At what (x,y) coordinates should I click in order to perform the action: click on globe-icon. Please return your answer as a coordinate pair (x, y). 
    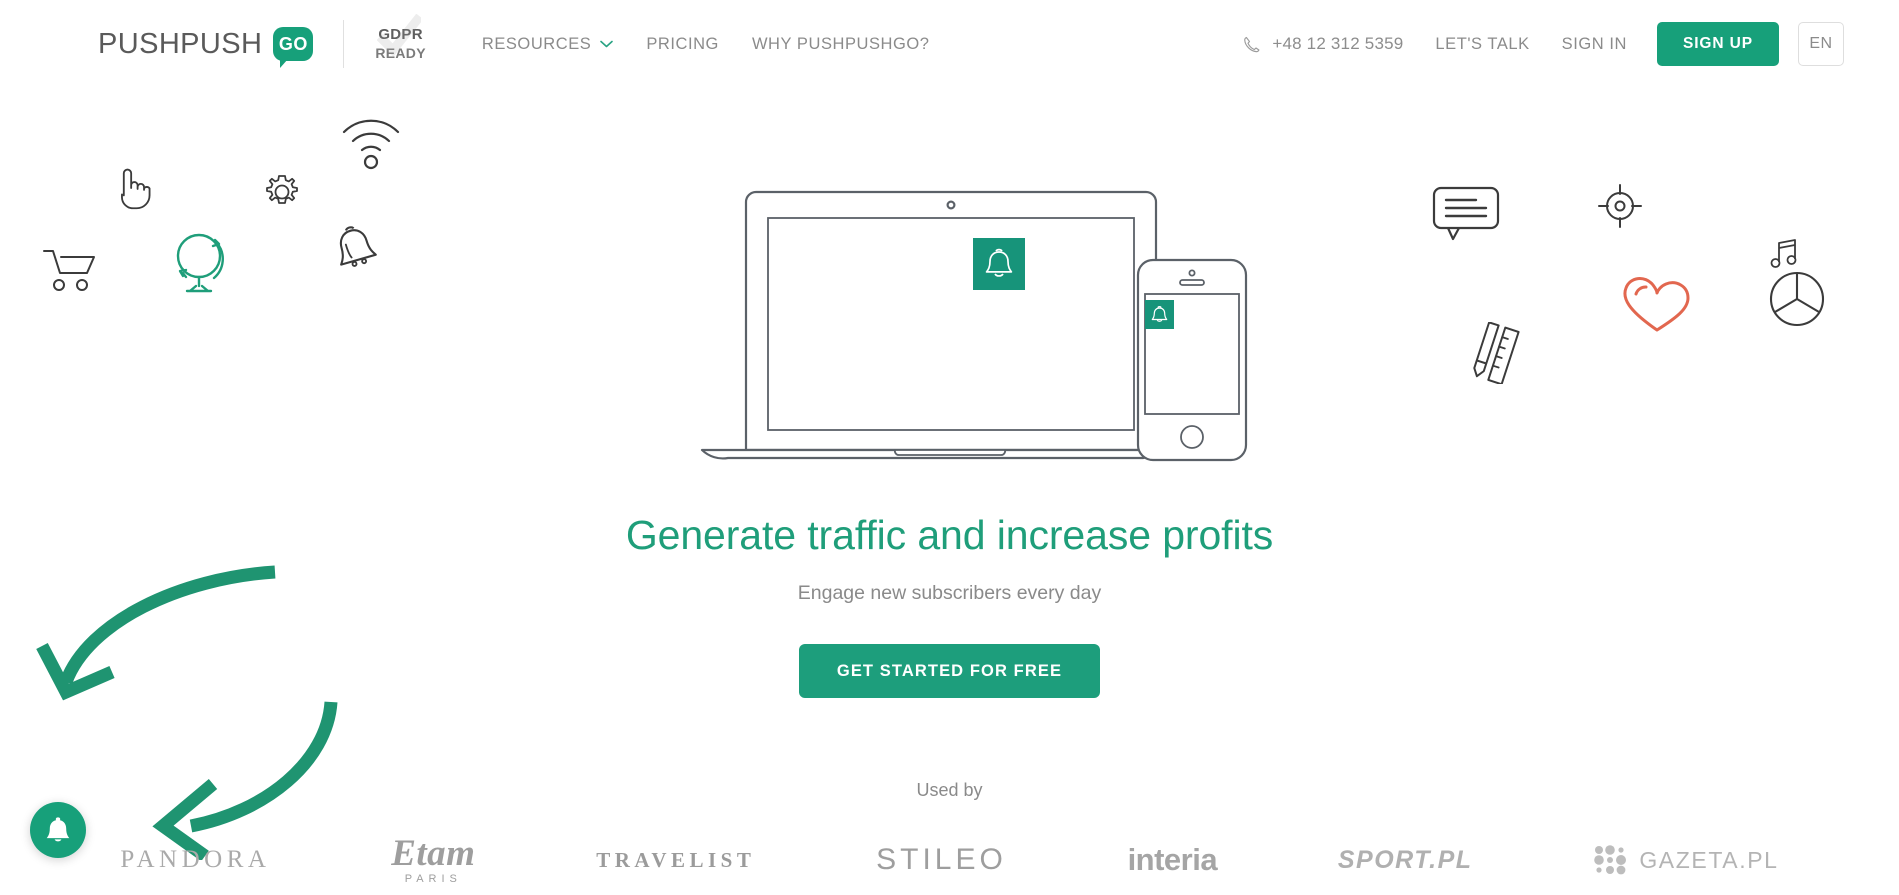
    Looking at the image, I should click on (200, 263).